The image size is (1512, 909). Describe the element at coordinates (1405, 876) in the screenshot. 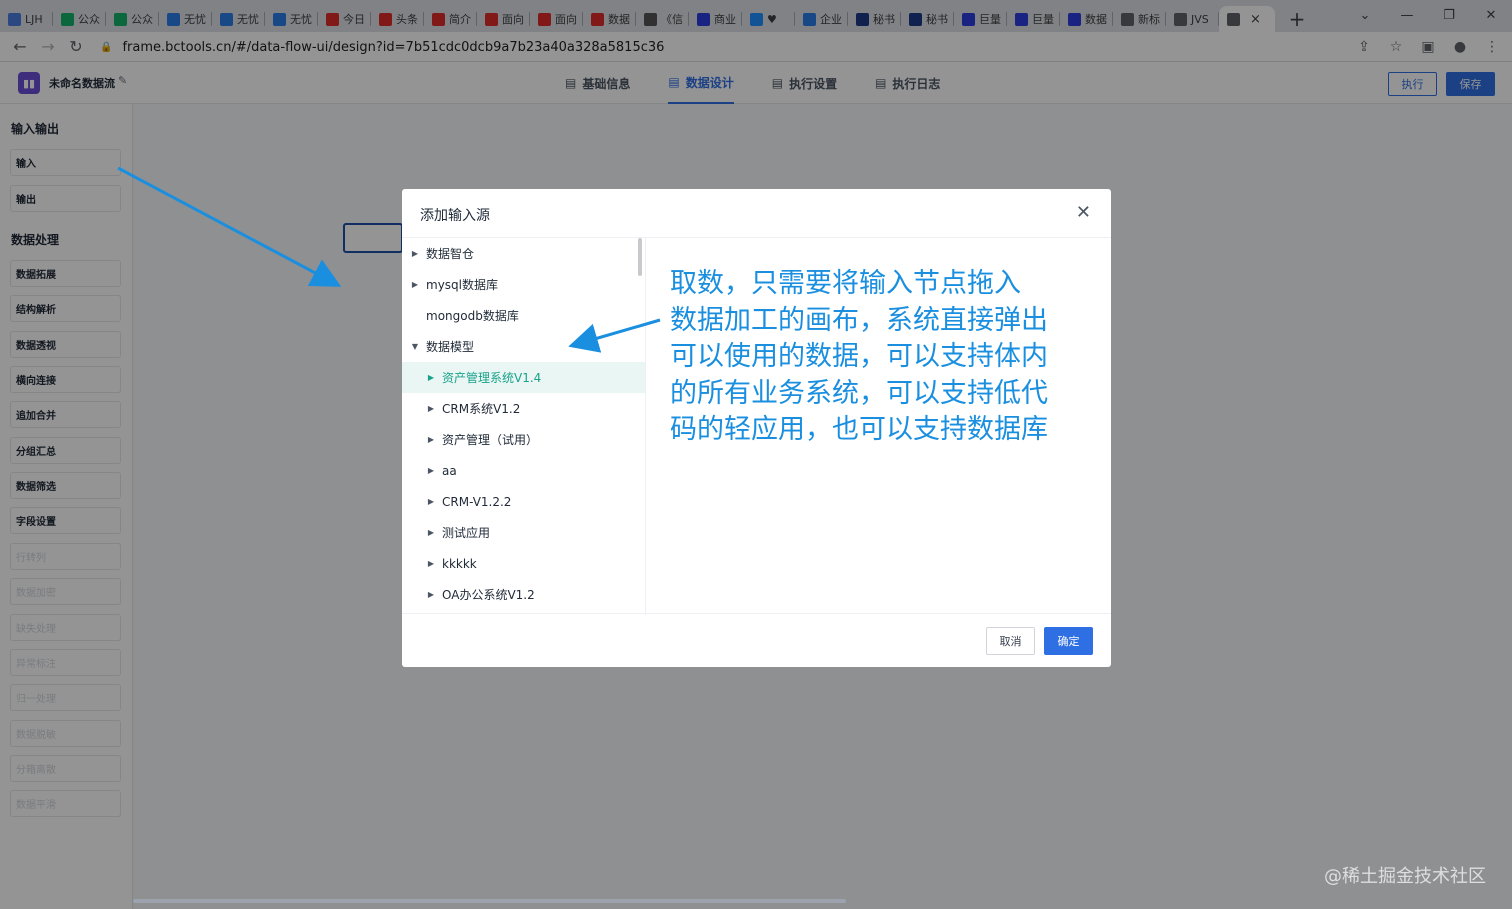

I see `watermark: @稀土掘金技术社区` at that location.